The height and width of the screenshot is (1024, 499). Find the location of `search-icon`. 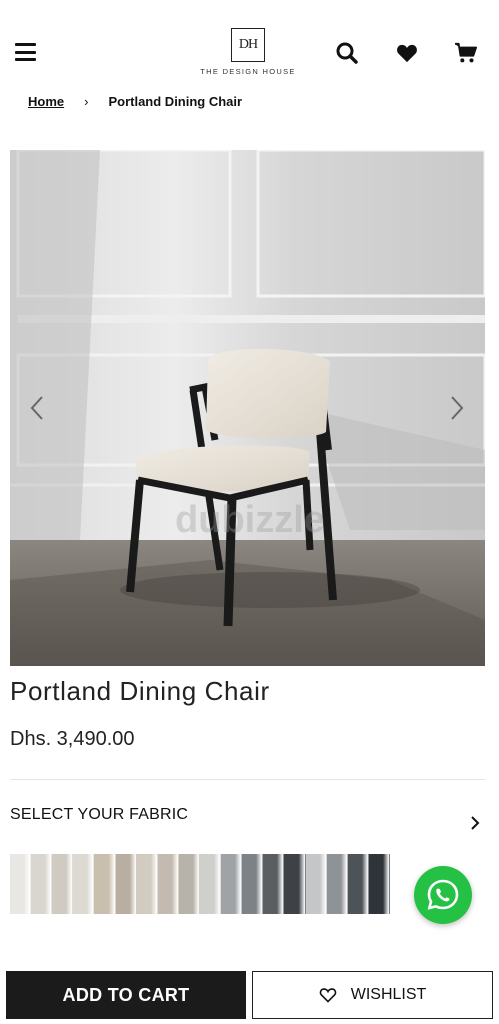

search-icon is located at coordinates (347, 53).